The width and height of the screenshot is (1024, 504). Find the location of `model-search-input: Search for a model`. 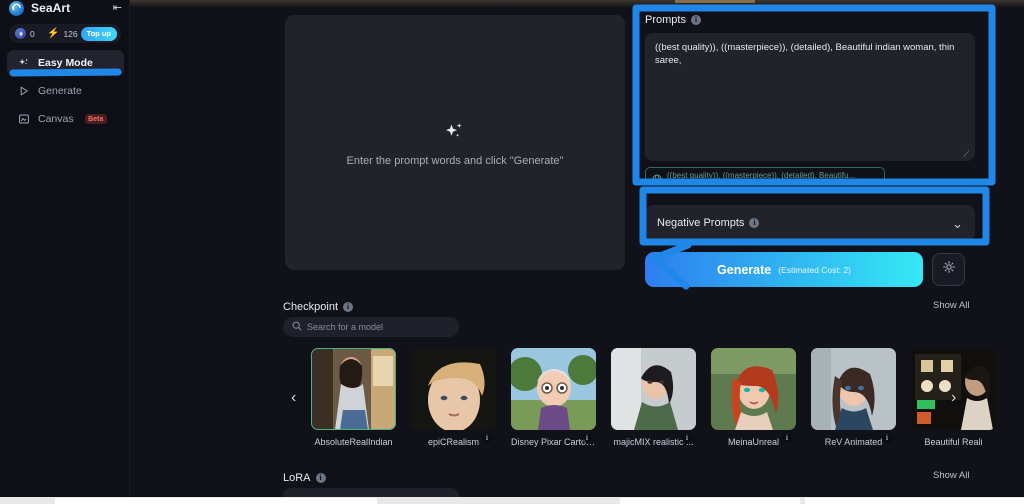

model-search-input: Search for a model is located at coordinates (371, 327).